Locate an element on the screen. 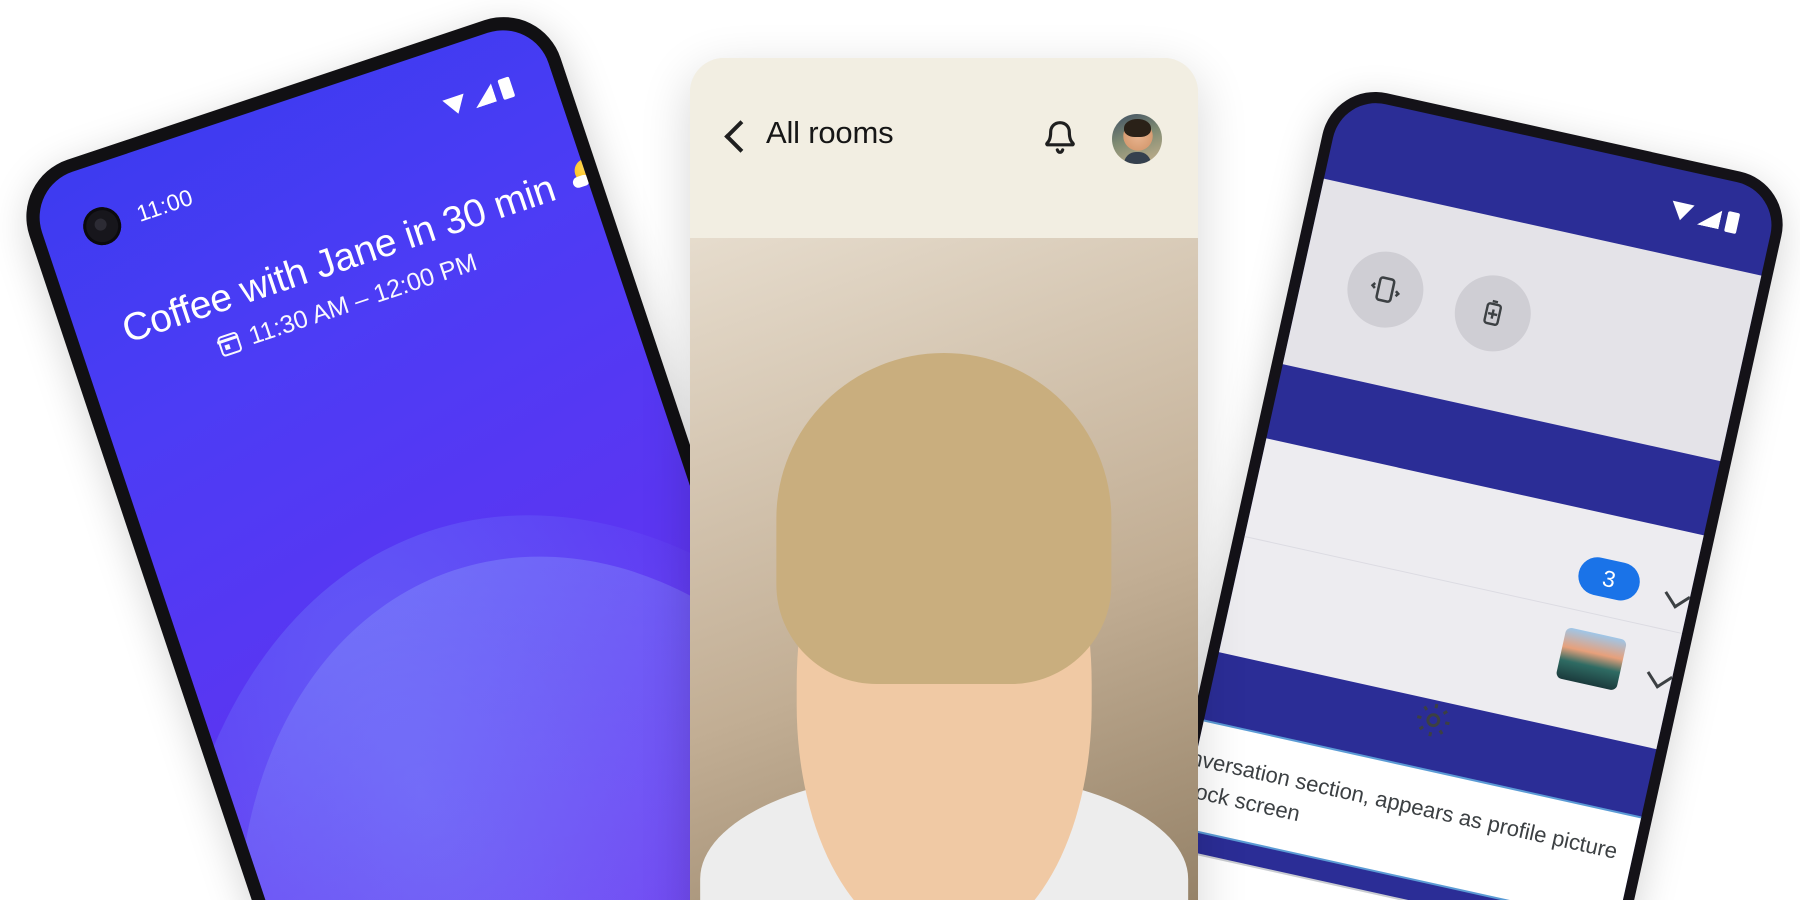 This screenshot has width=1800, height=900. right-status-icons is located at coordinates (1704, 217).